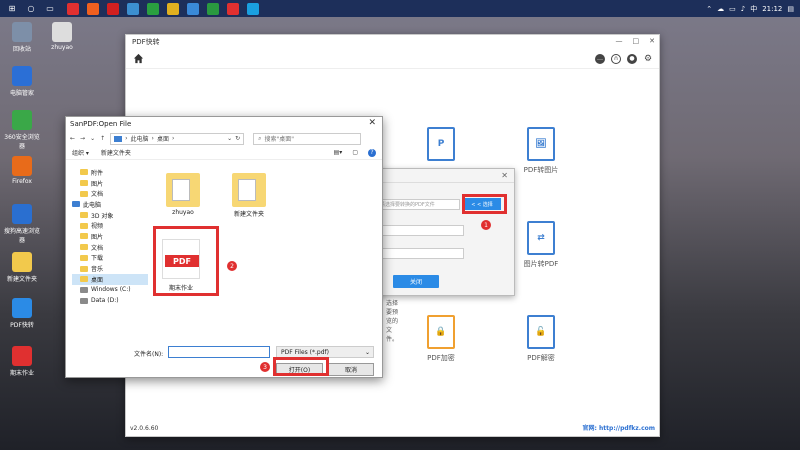 The image size is (800, 450). I want to click on nav-item-label: 图片, so click(97, 237).